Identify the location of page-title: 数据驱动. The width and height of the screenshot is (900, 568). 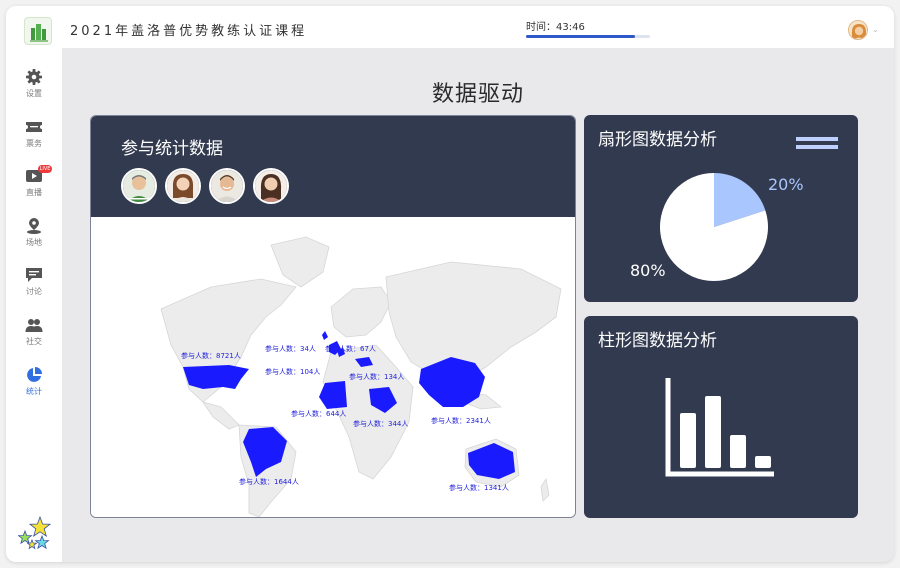
(477, 94).